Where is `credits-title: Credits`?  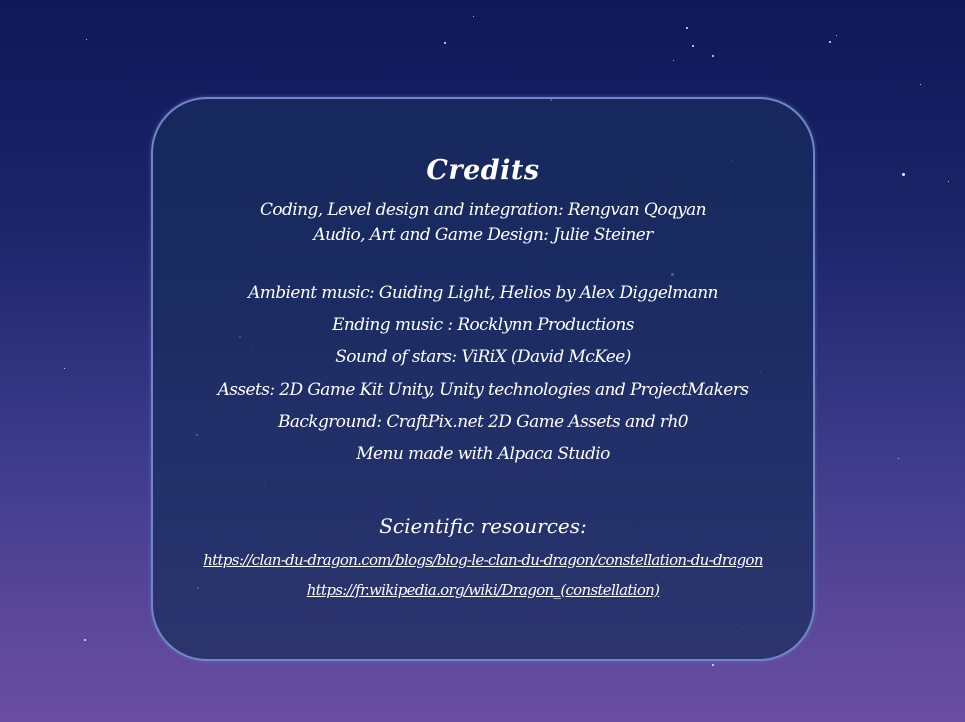
credits-title: Credits is located at coordinates (483, 170).